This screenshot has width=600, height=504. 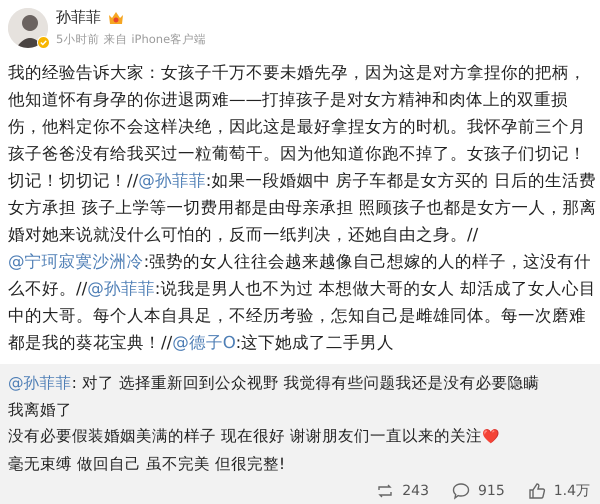 What do you see at coordinates (168, 39) in the screenshot?
I see `source-link: iPhone客户端` at bounding box center [168, 39].